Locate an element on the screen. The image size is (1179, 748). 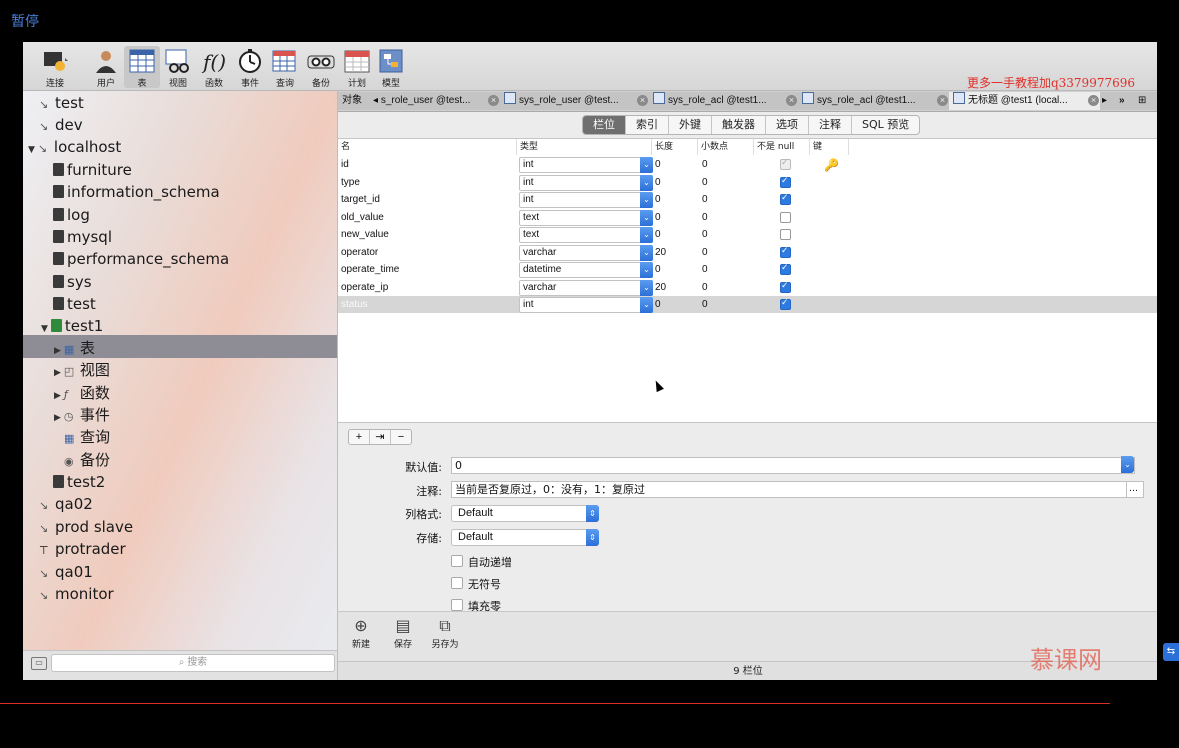
tab-sys-role-acl-design: sys_role_acl @test1... × is located at coordinates (725, 101).